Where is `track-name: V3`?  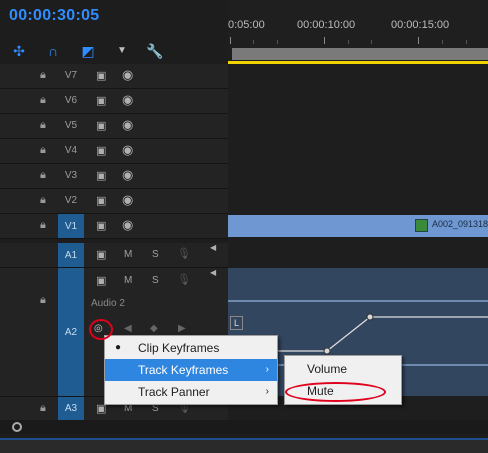 track-name: V3 is located at coordinates (71, 175).